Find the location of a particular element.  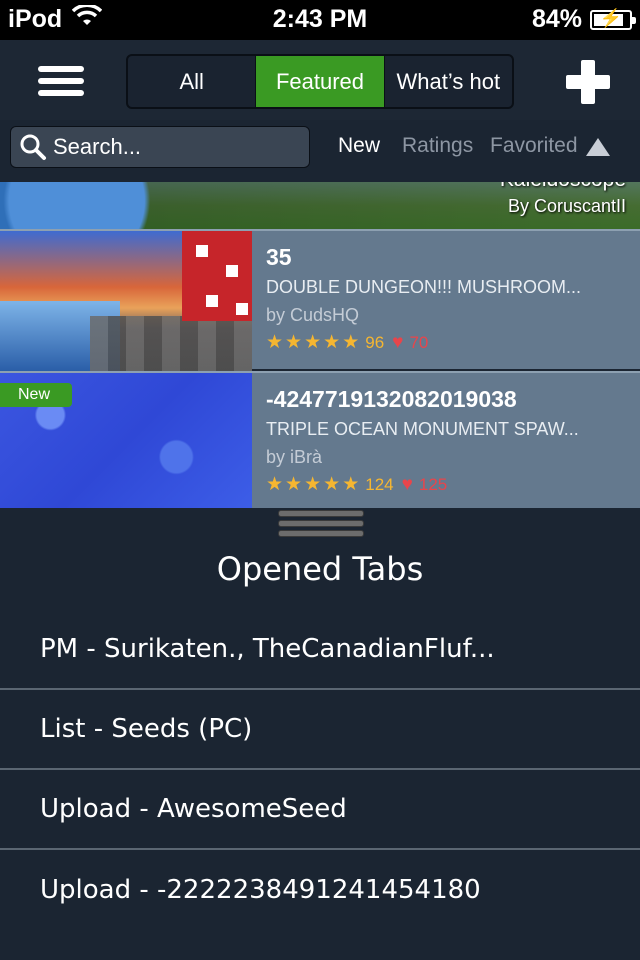

rating-count: 124 is located at coordinates (379, 484).